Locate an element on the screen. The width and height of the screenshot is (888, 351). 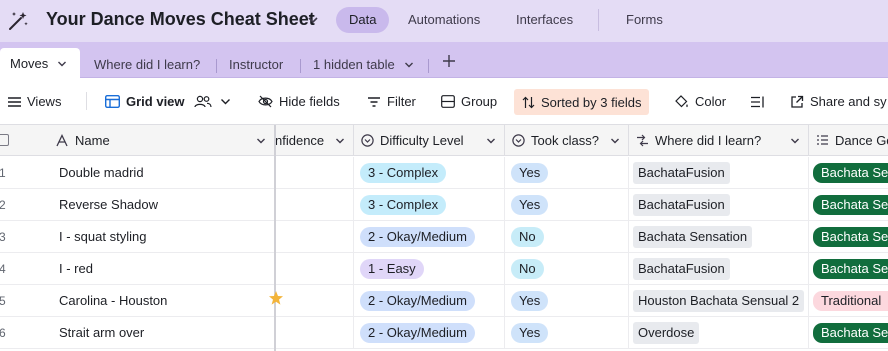
column-header-where: Where did I learn? is located at coordinates (719, 140).